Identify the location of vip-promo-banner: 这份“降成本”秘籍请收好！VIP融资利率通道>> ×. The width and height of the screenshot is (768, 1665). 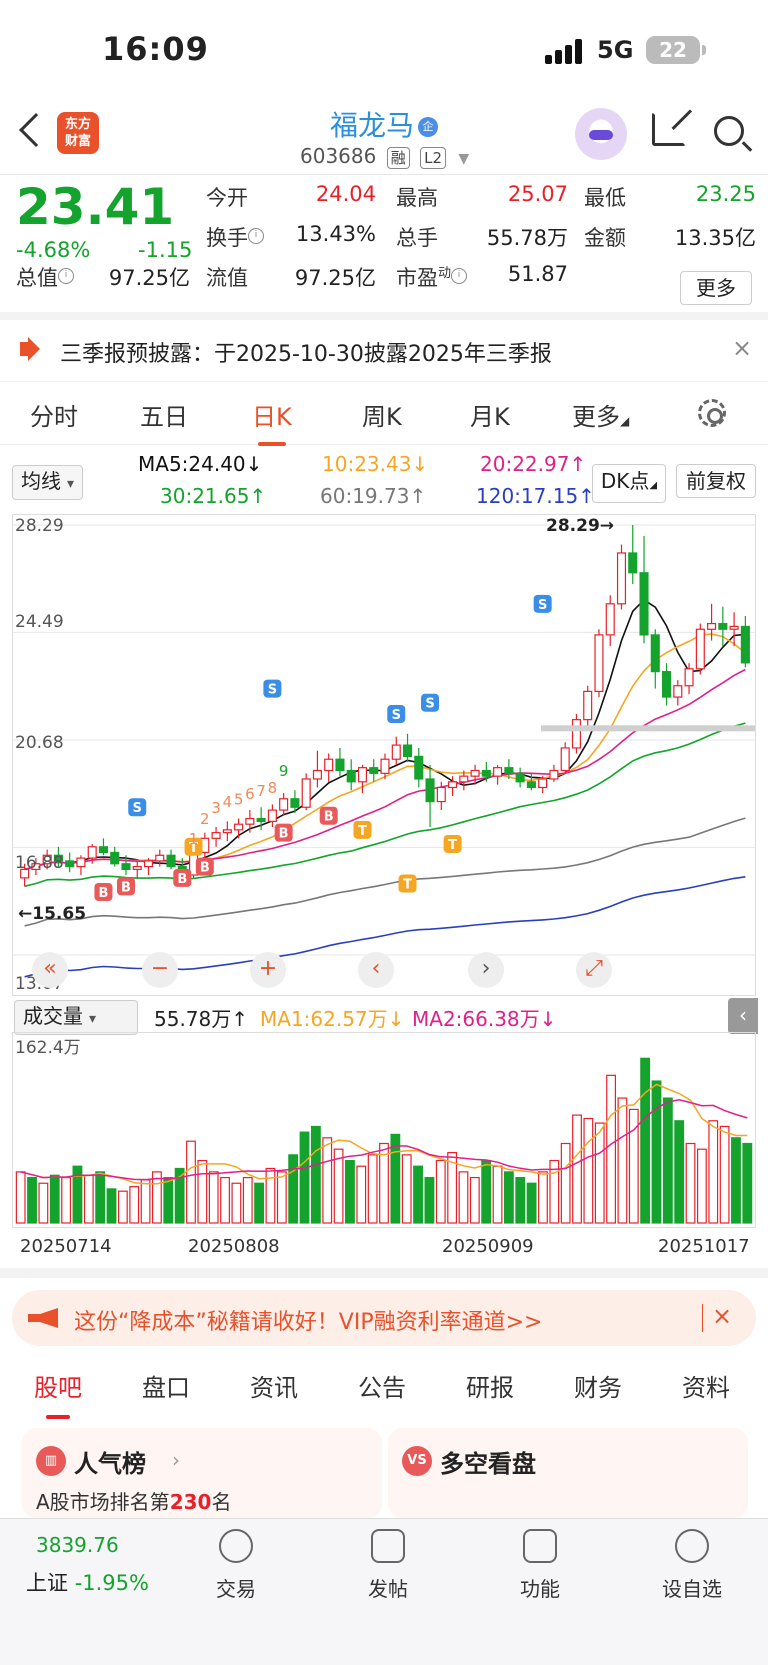
(384, 1318).